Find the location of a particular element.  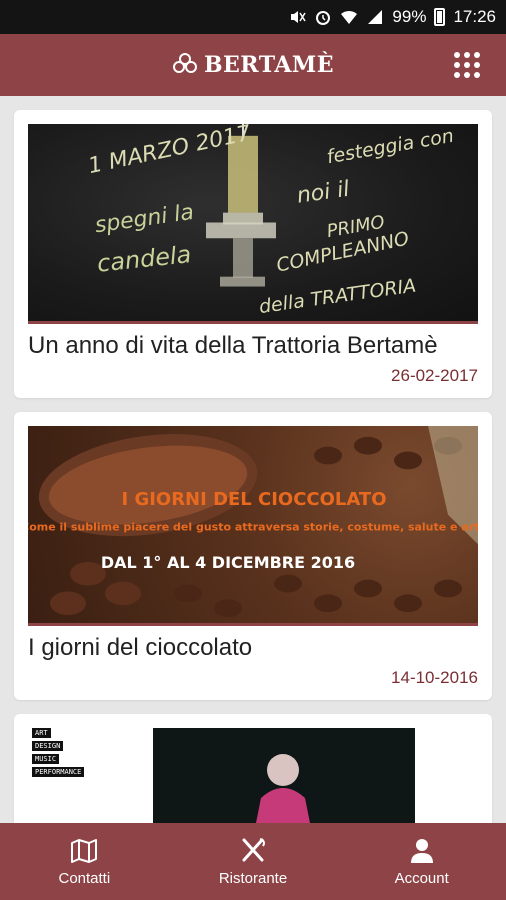

brand-name: BERTAMÈ is located at coordinates (269, 65).